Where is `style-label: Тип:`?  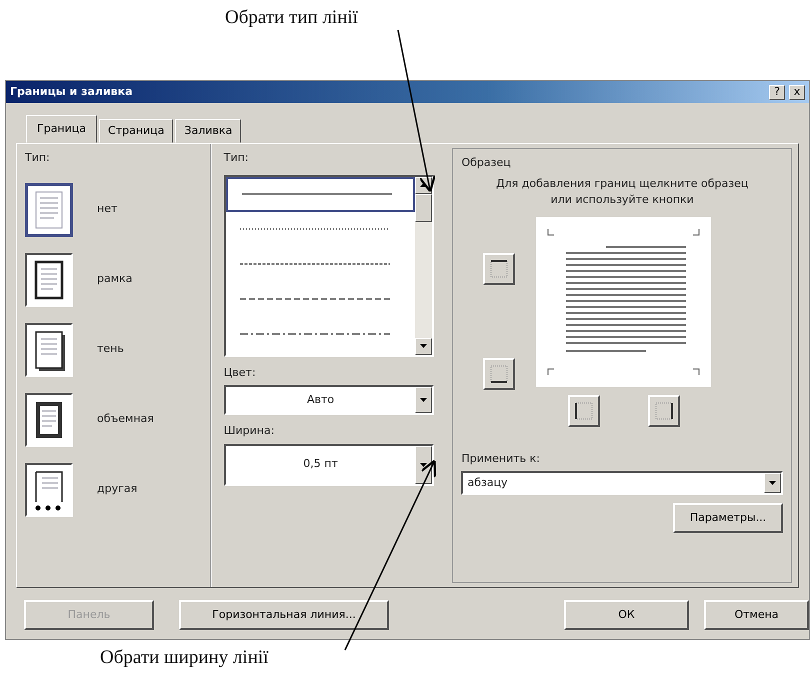 style-label: Тип: is located at coordinates (237, 158).